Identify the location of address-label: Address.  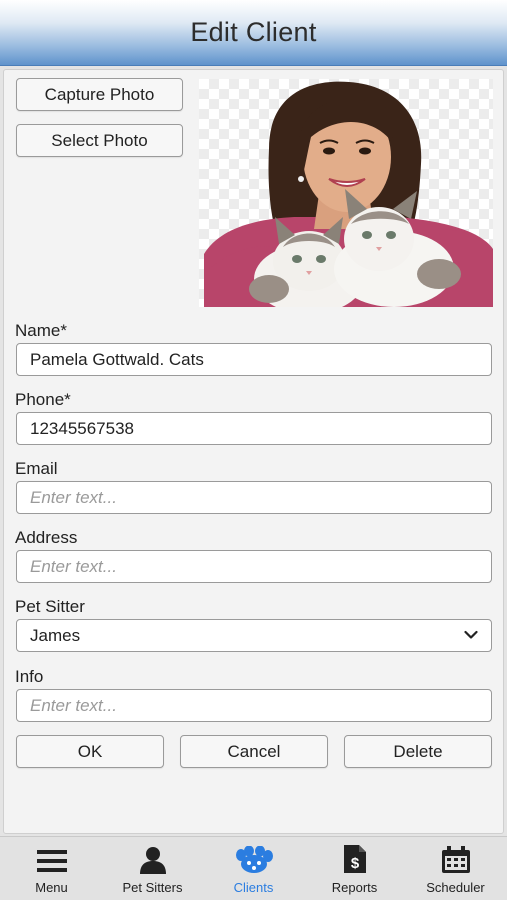
(46, 537).